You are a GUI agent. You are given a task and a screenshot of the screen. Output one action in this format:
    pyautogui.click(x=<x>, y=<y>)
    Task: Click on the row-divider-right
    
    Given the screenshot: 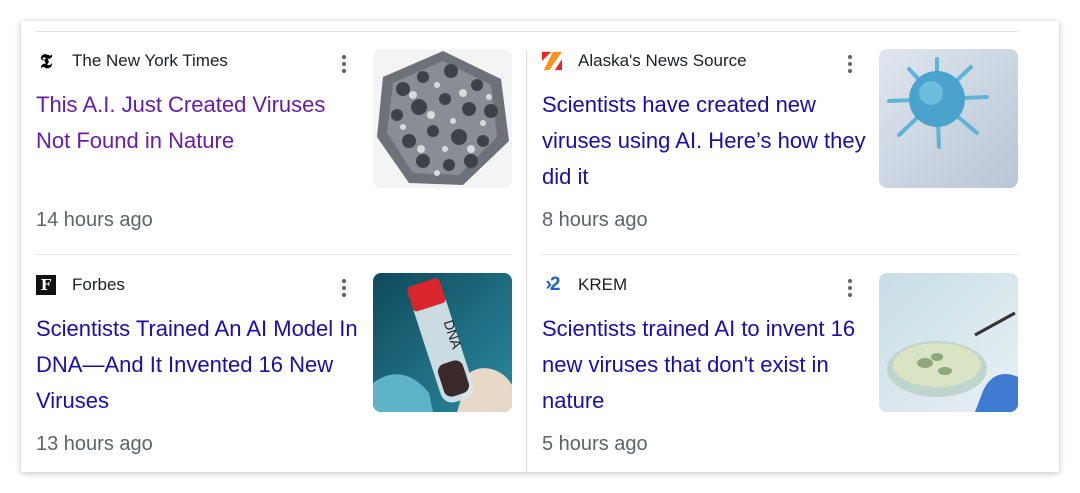 What is the action you would take?
    pyautogui.click(x=780, y=254)
    